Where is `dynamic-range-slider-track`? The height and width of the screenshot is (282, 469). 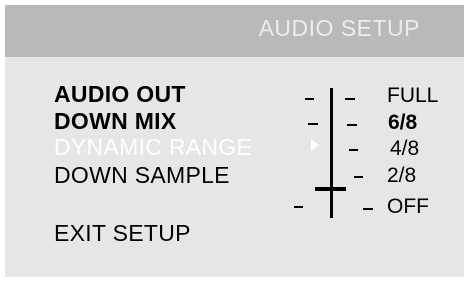
dynamic-range-slider-track is located at coordinates (331, 153).